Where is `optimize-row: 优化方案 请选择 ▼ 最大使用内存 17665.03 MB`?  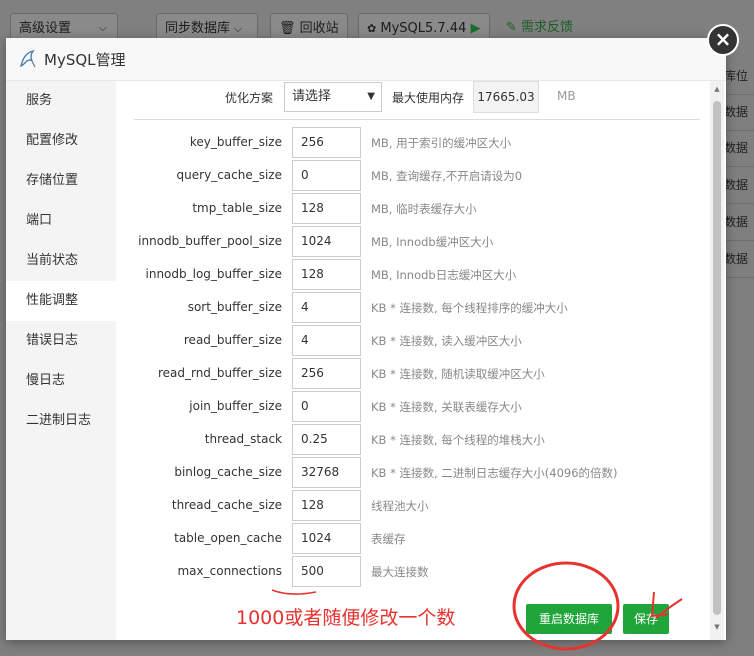
optimize-row: 优化方案 请选择 ▼ 最大使用内存 17665.03 MB is located at coordinates (416, 99).